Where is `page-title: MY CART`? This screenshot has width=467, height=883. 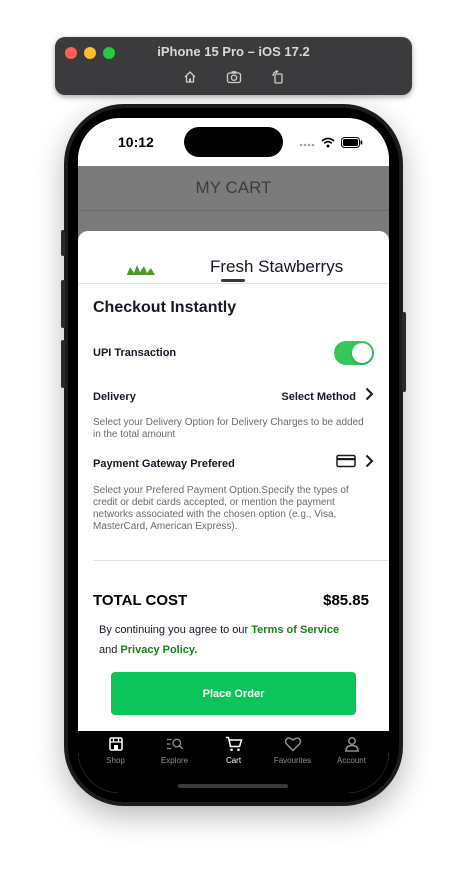 page-title: MY CART is located at coordinates (233, 187).